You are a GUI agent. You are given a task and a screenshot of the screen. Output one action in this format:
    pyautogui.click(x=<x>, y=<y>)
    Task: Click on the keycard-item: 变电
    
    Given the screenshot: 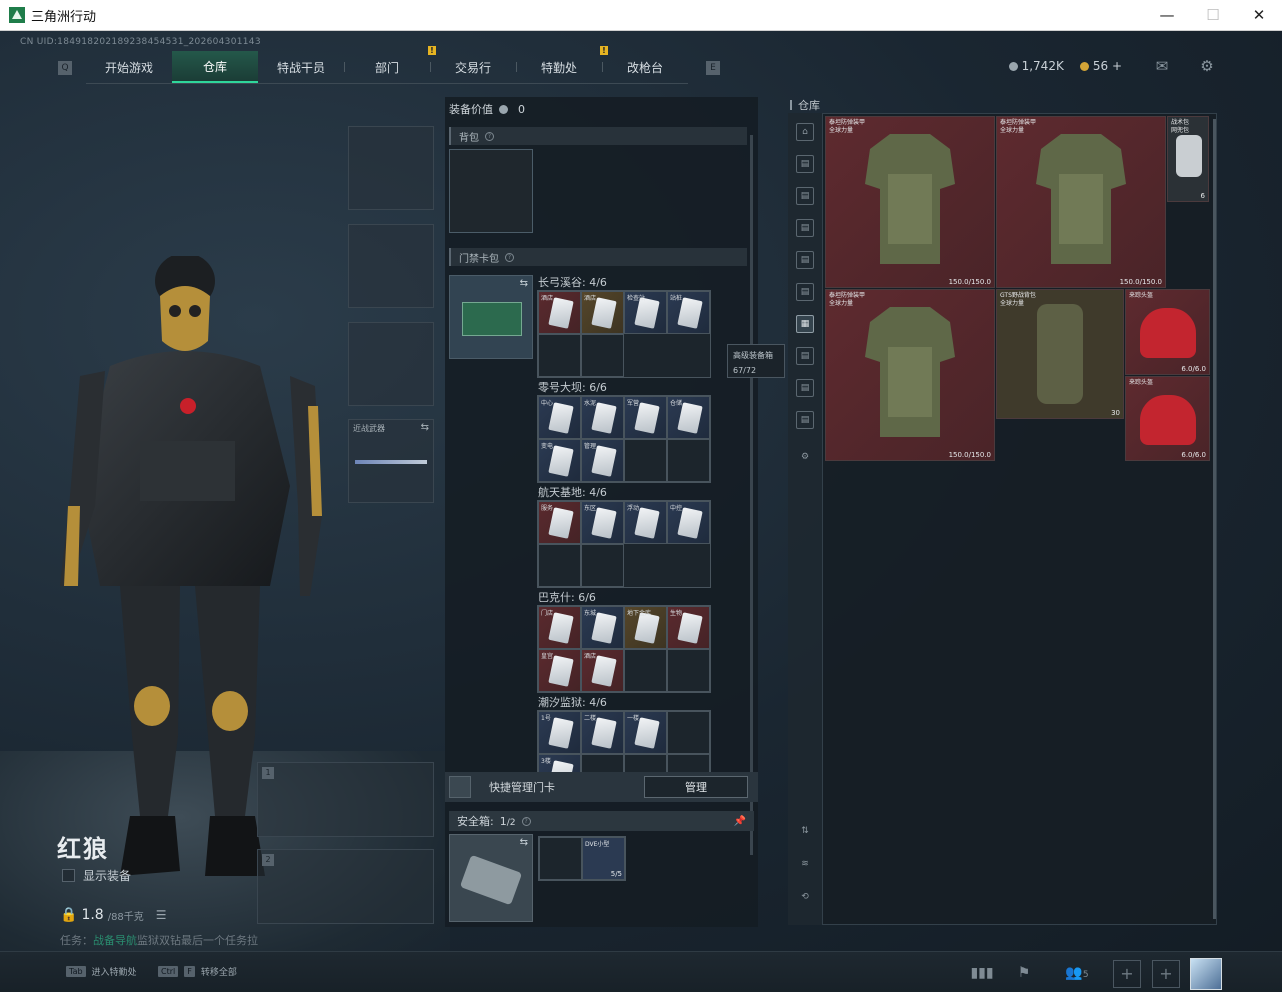 What is the action you would take?
    pyautogui.click(x=559, y=460)
    